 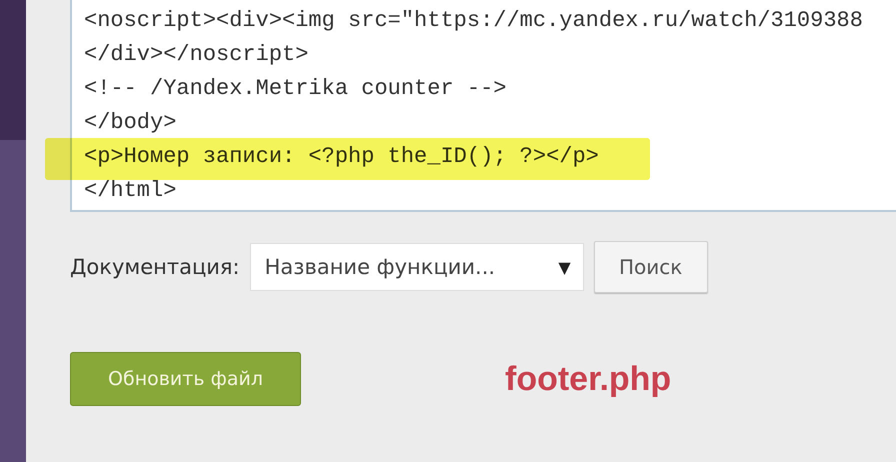 What do you see at coordinates (588, 379) in the screenshot?
I see `file-name-annotation: footer.php` at bounding box center [588, 379].